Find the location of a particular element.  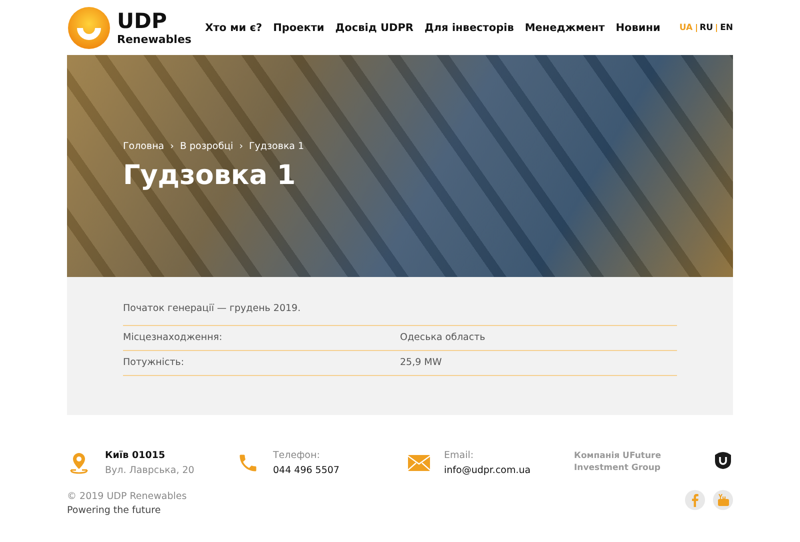

phone-label: Телефон: is located at coordinates (297, 455).